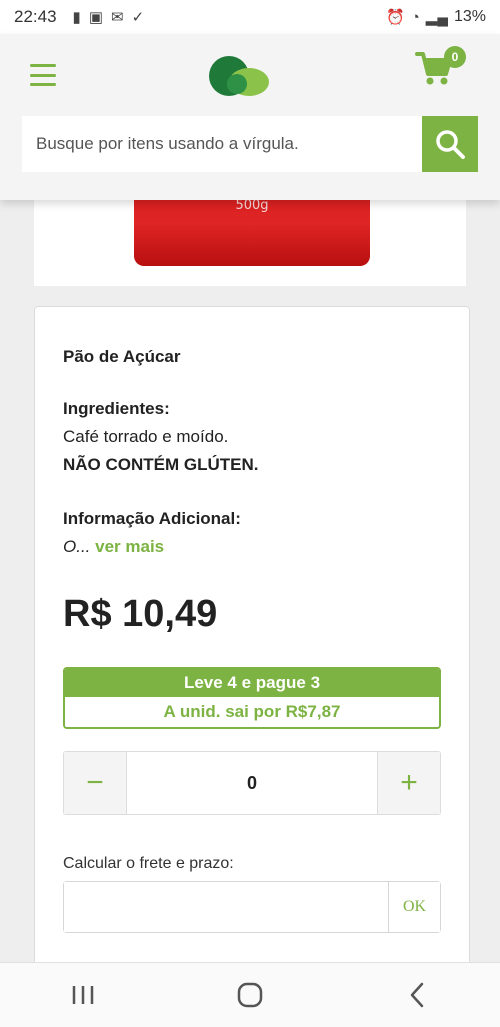 This screenshot has height=1027, width=500. I want to click on back-icon, so click(416, 995).